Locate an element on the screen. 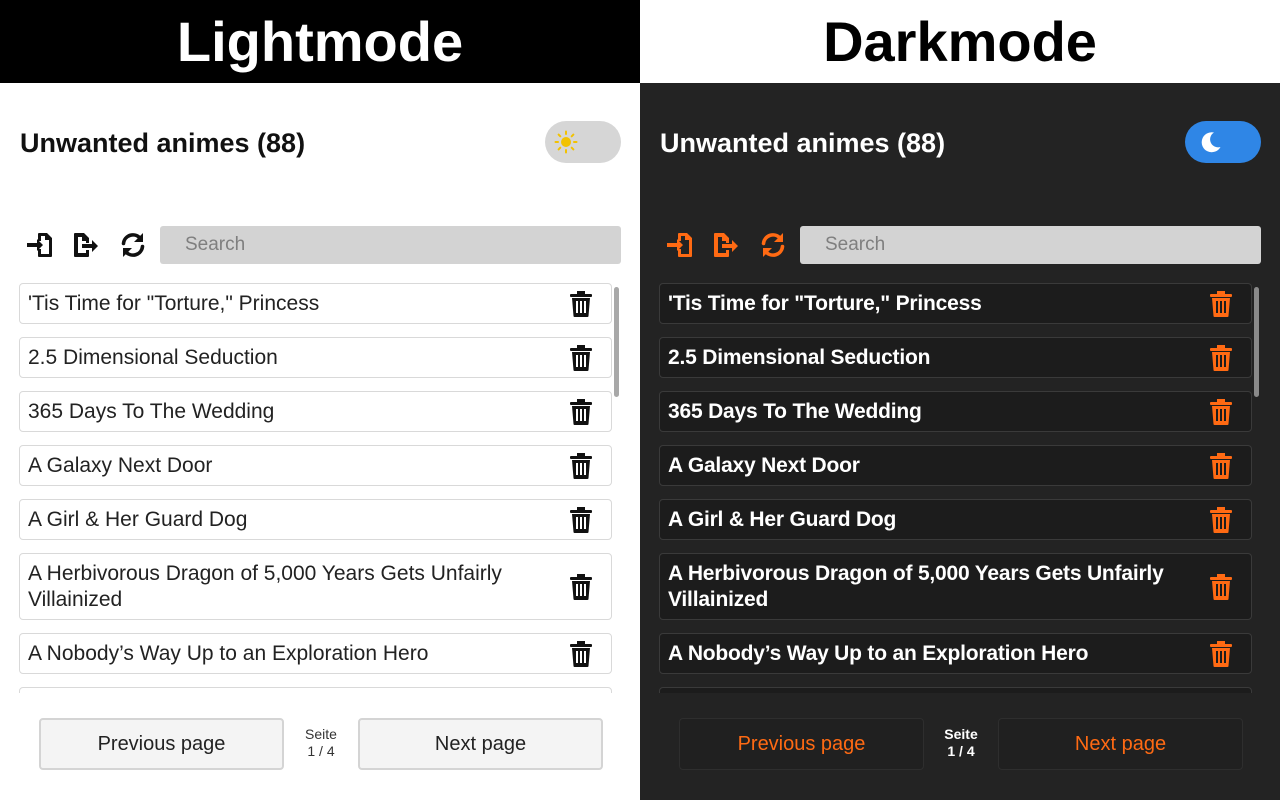 The width and height of the screenshot is (1280, 800). mode-label: Darkmode is located at coordinates (960, 41).